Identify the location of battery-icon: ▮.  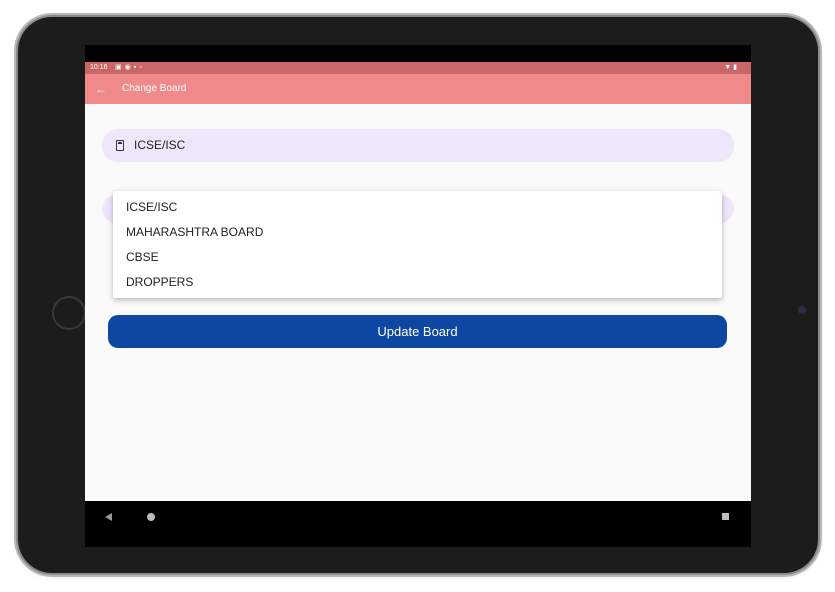
(736, 67).